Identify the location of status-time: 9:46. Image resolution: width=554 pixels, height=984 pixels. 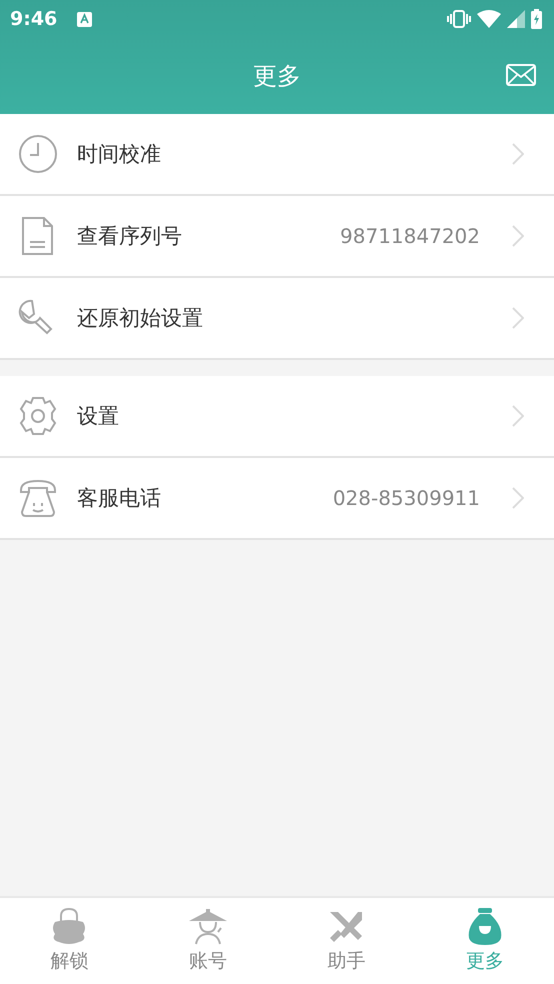
(34, 19).